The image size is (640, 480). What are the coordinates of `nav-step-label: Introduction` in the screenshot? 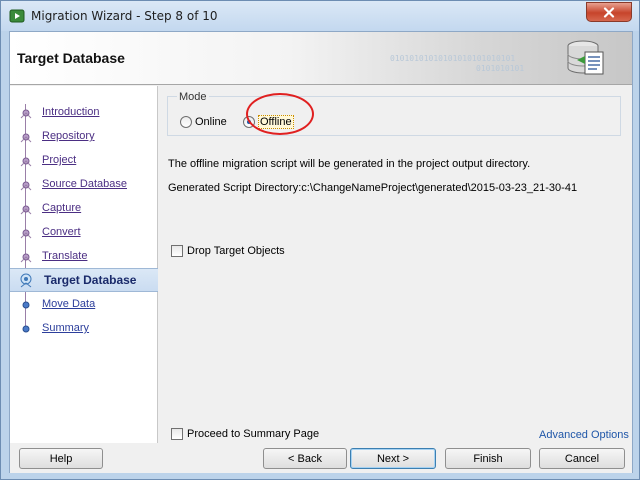 It's located at (71, 112).